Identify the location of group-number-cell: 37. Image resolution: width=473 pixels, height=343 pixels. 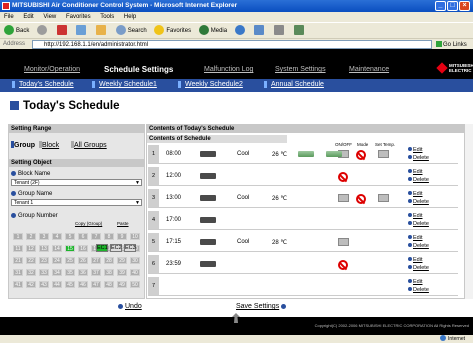
(96, 272).